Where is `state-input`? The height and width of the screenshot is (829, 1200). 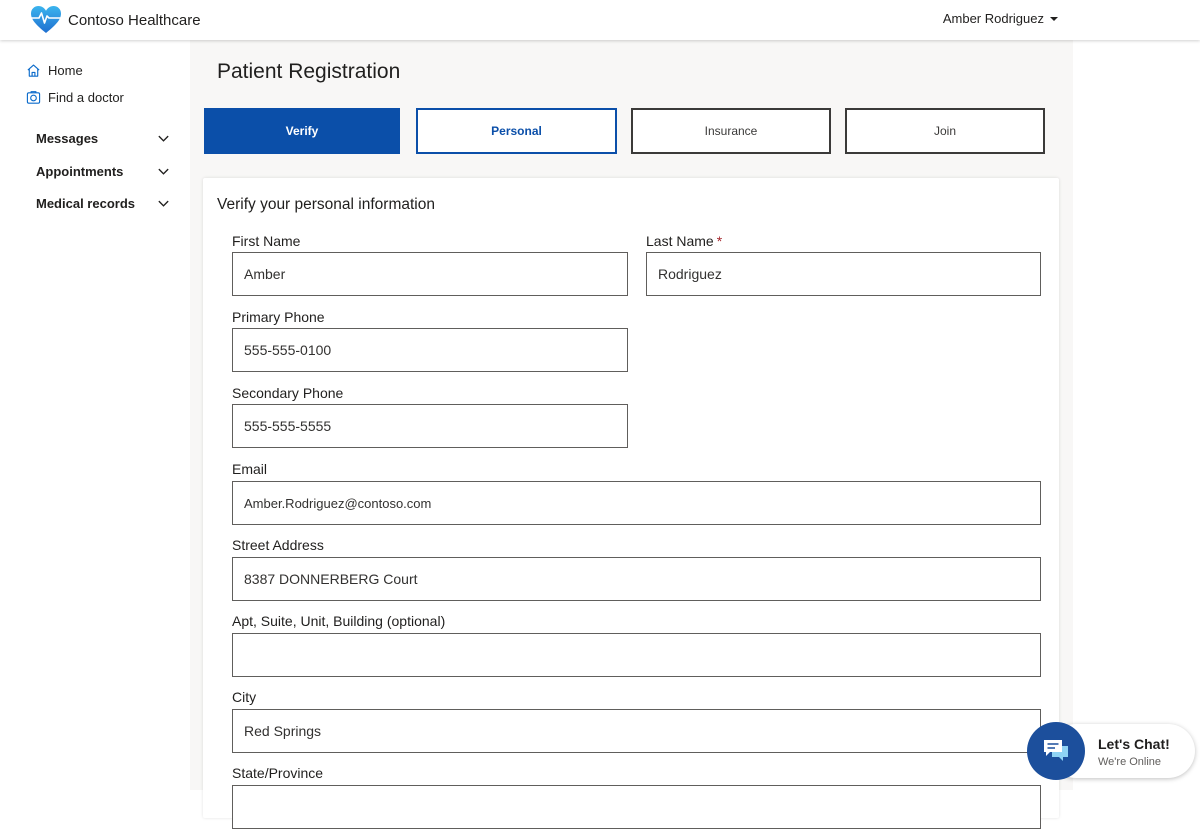 state-input is located at coordinates (636, 807).